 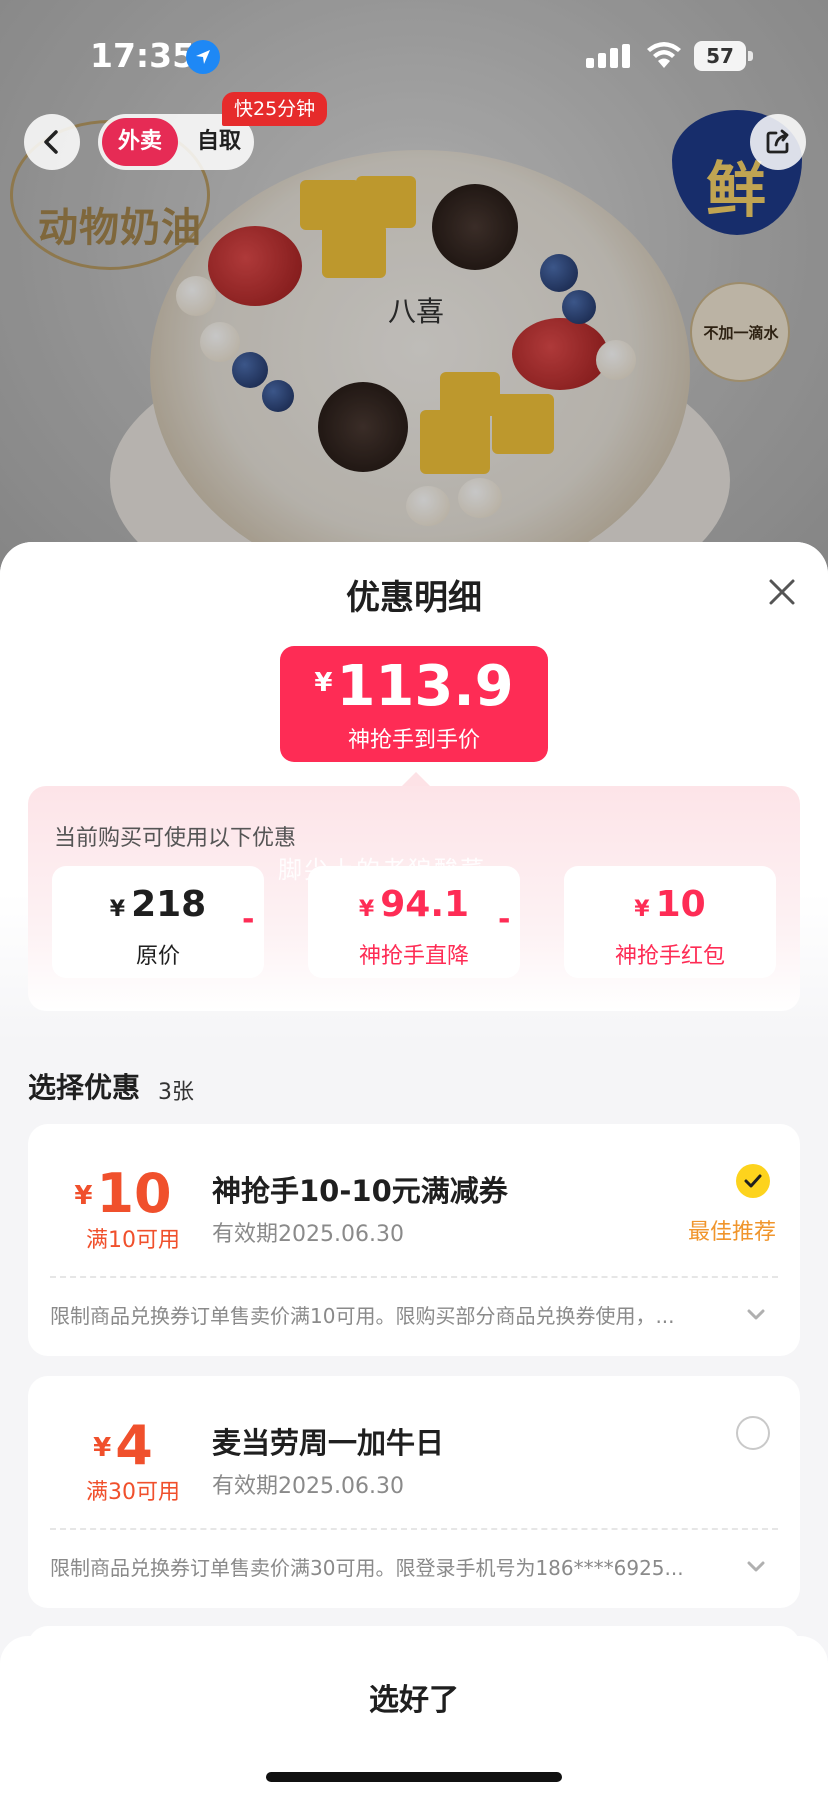 What do you see at coordinates (133, 1492) in the screenshot?
I see `coupon-condition: 满30可用` at bounding box center [133, 1492].